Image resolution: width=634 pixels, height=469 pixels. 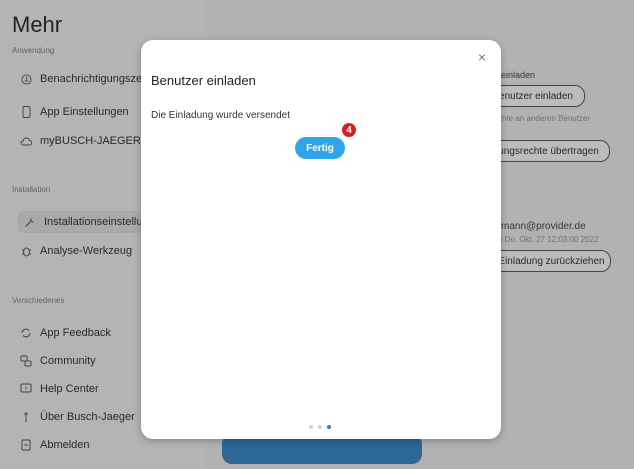 I want to click on done-button: Fertig, so click(x=320, y=148).